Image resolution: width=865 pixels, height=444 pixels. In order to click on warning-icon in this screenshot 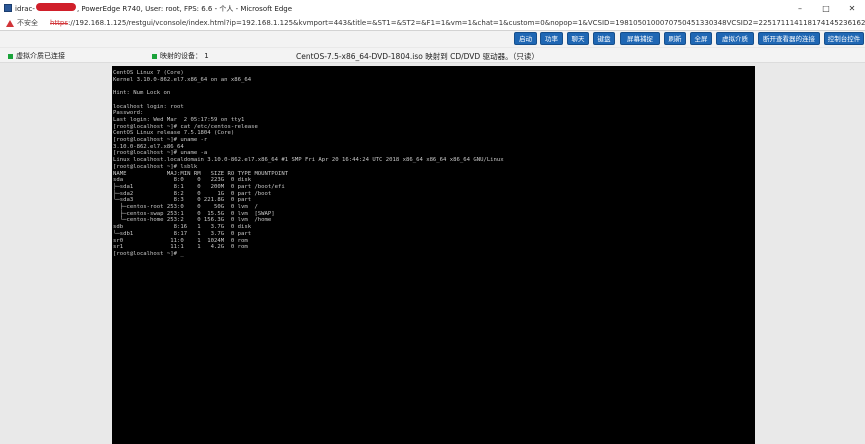, I will do `click(10, 23)`.